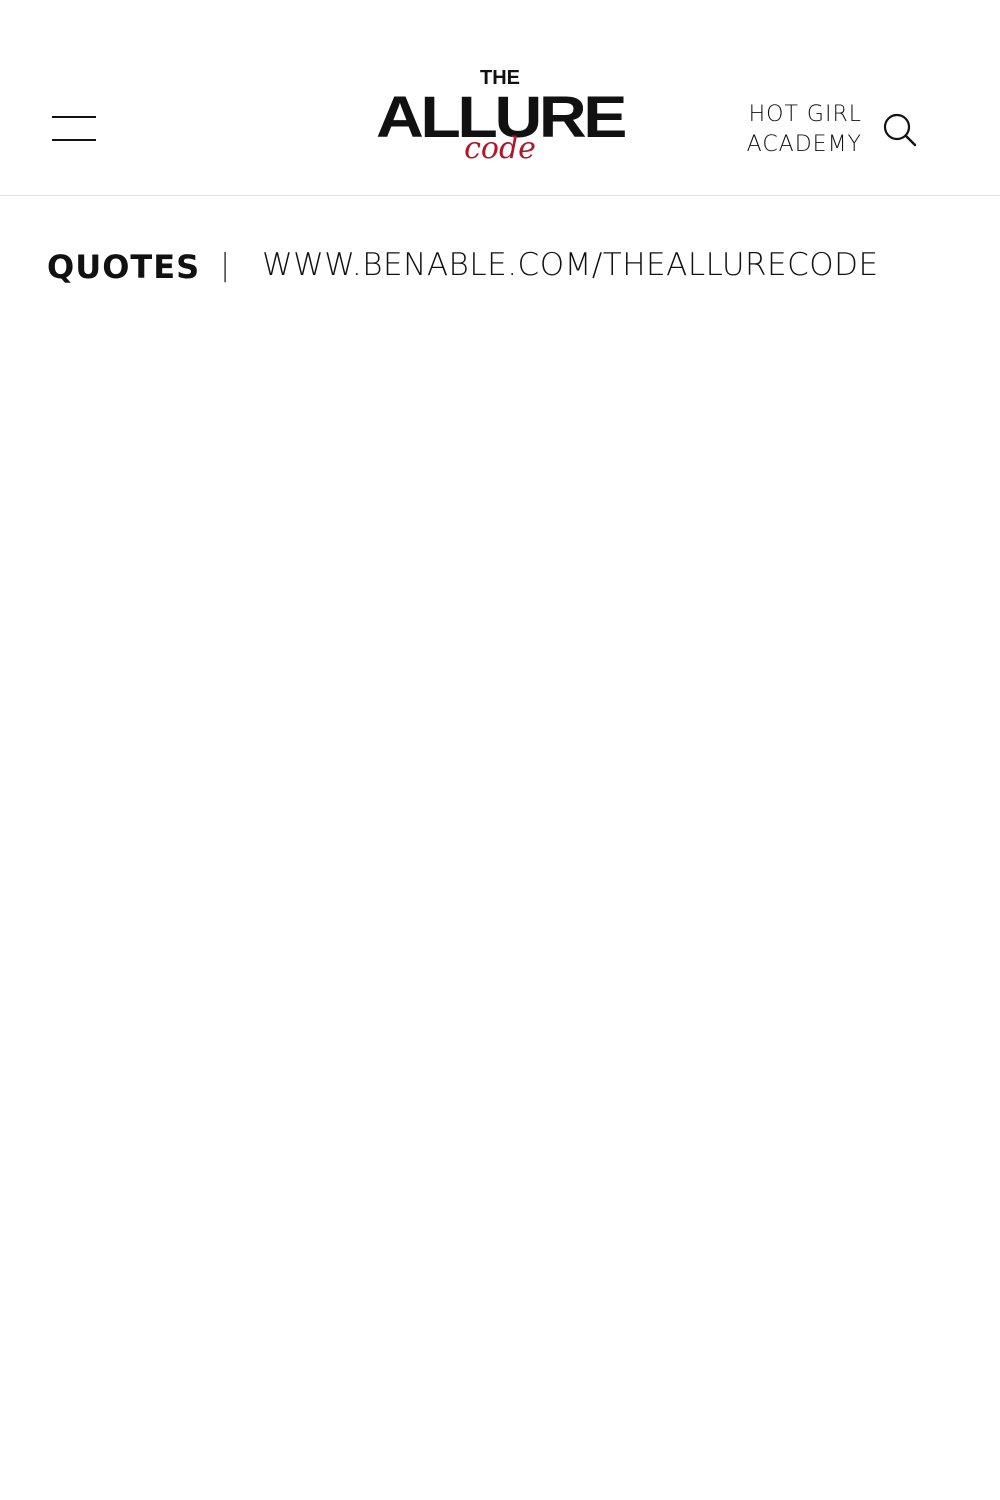  I want to click on nav-link-line-1: HOT GIRL, so click(805, 114).